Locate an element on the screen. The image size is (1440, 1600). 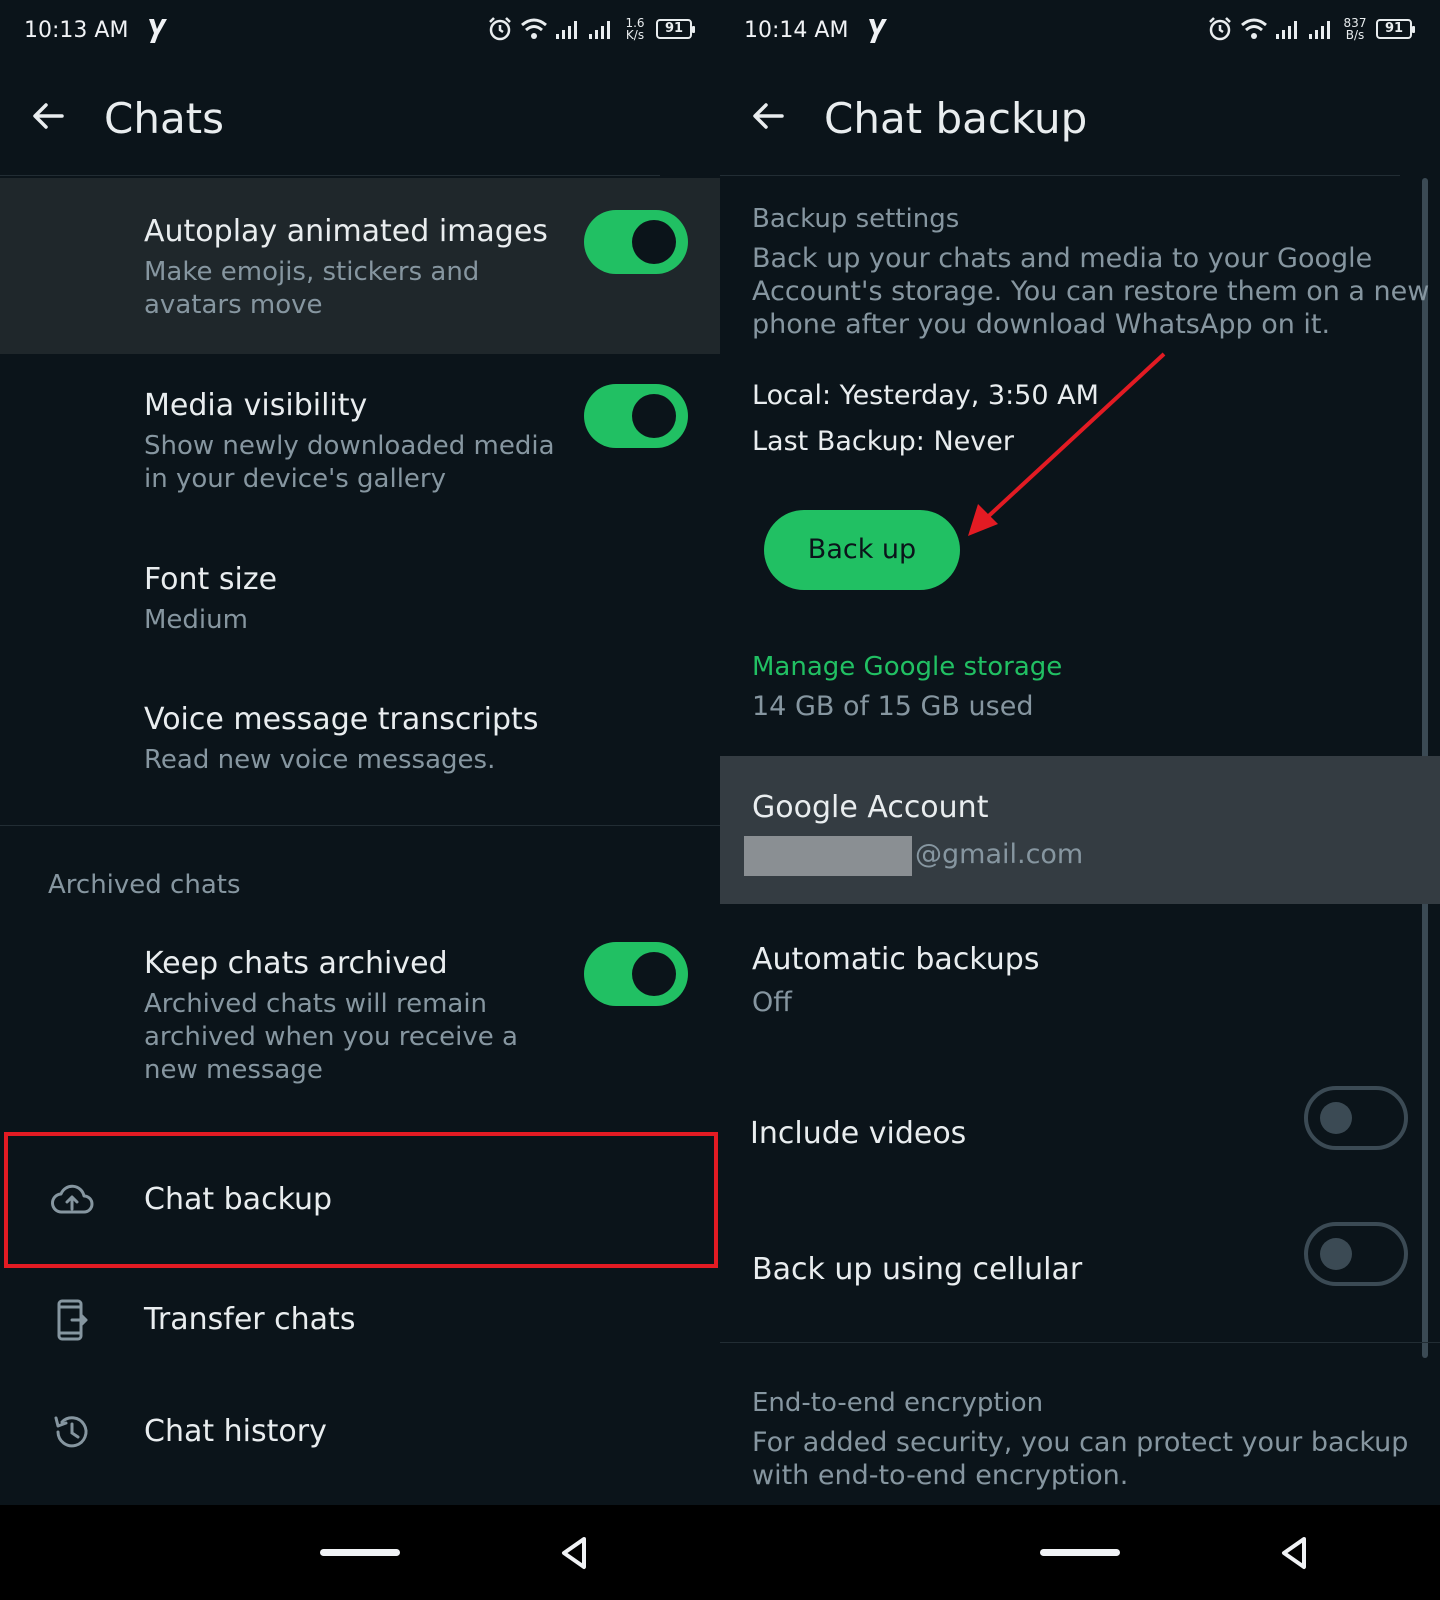
network-speed: 1.6 K/s is located at coordinates (635, 29).